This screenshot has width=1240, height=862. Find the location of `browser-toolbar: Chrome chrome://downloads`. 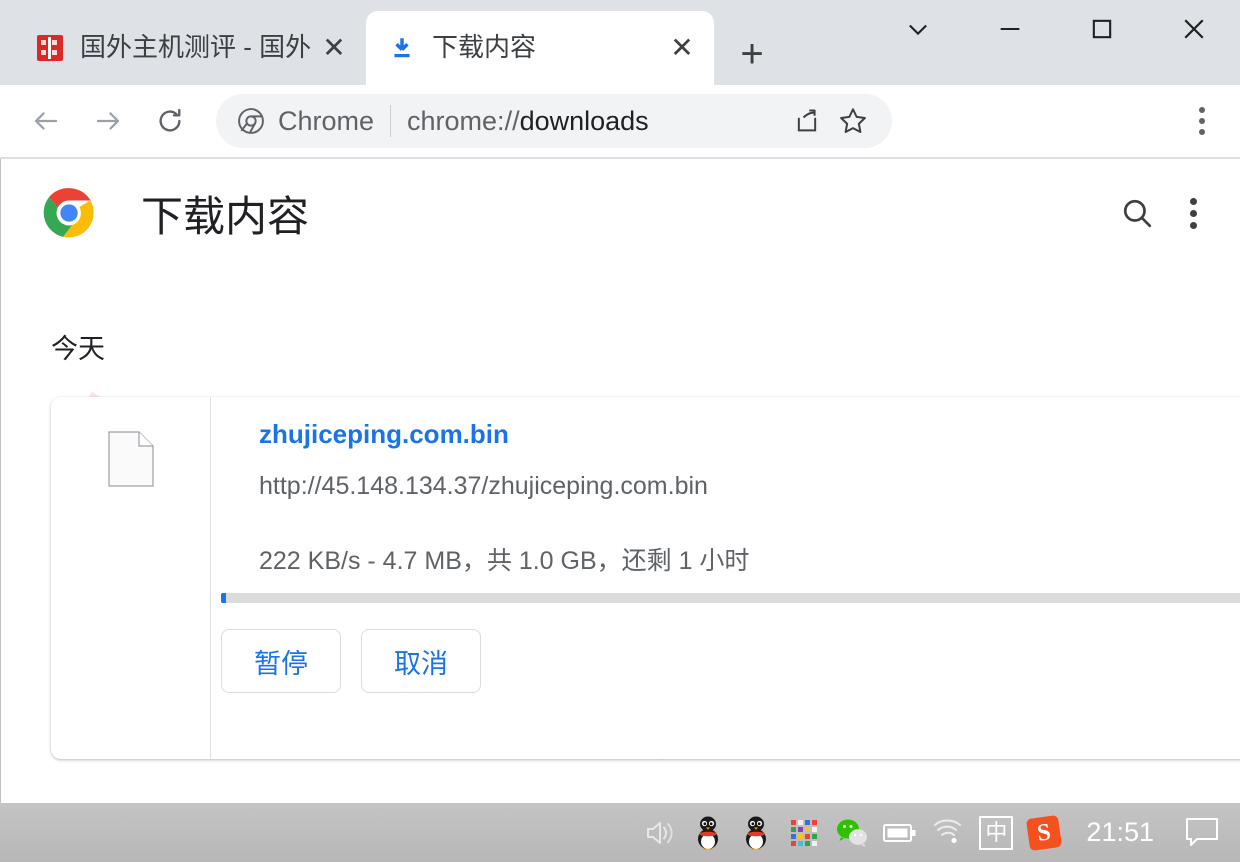

browser-toolbar: Chrome chrome://downloads is located at coordinates (620, 121).